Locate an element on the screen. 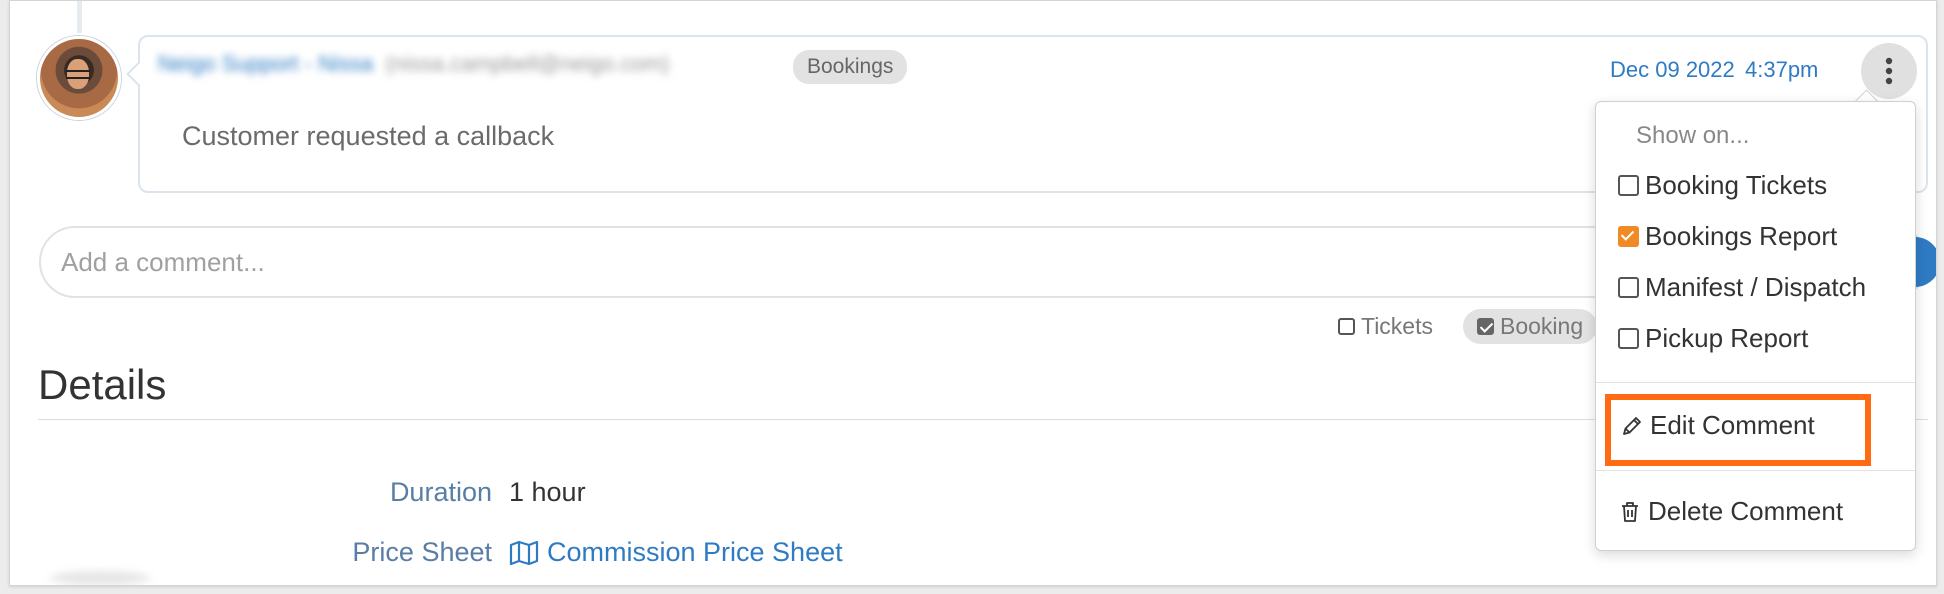 The image size is (1944, 594). menu-item-pickup-report: Pickup Report is located at coordinates (1713, 338).